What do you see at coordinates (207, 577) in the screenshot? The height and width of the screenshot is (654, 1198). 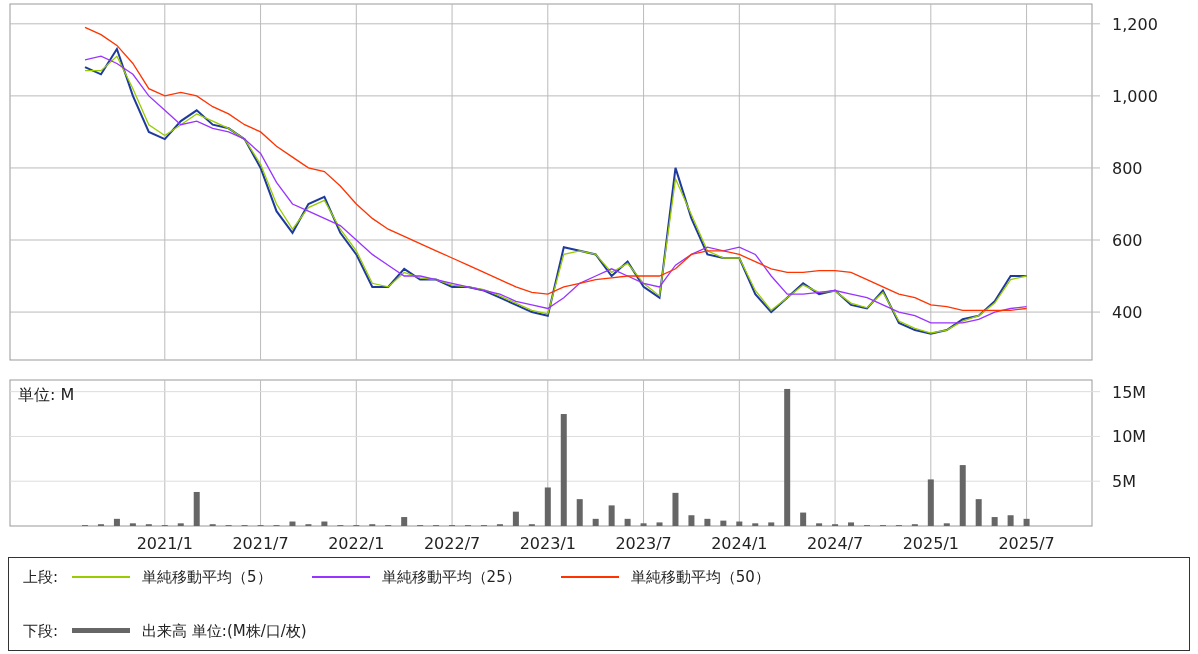 I see `legend-label: 単純移動平均（5）` at bounding box center [207, 577].